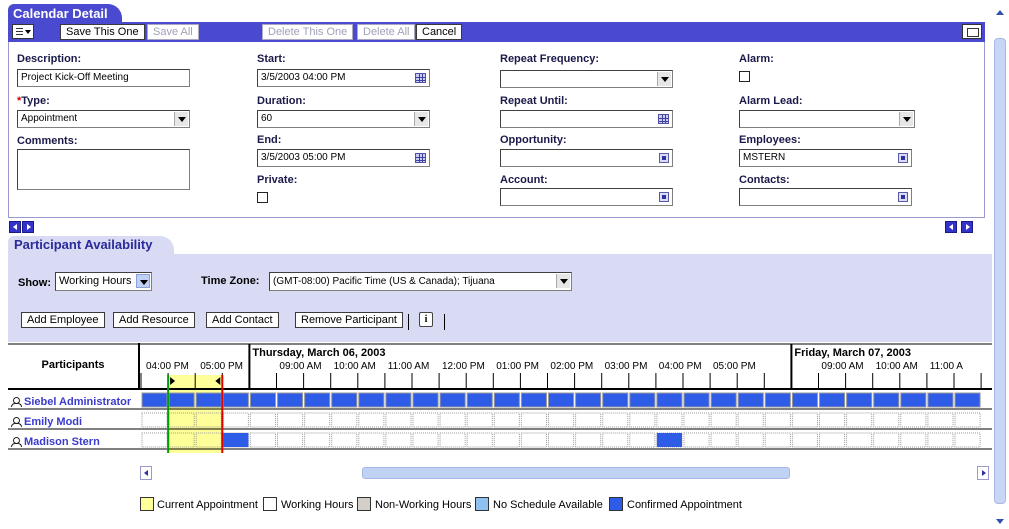  I want to click on calendar-detail-title: Calendar Detail, so click(60, 13).